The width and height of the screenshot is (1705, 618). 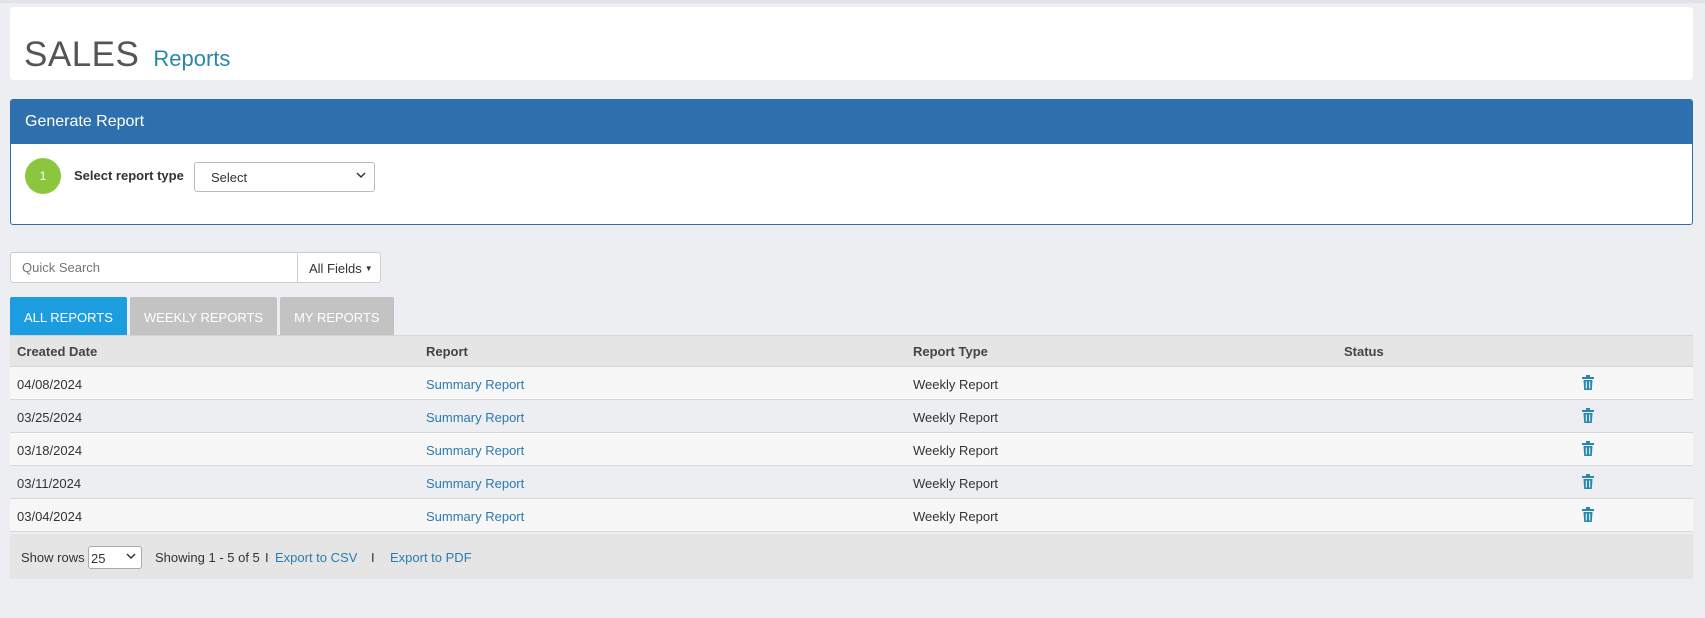 I want to click on show-rows-label: Show rows, so click(x=53, y=557).